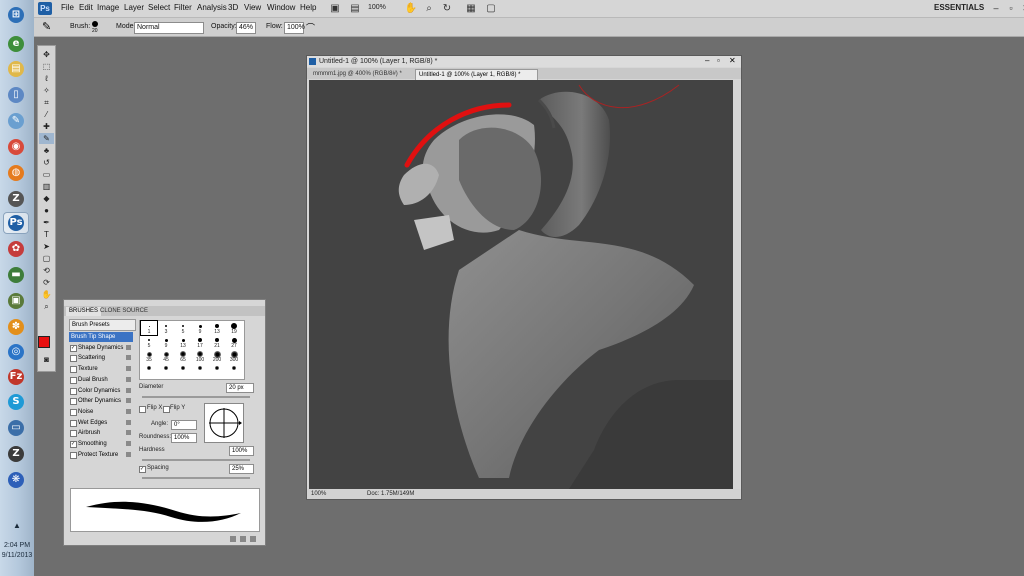  What do you see at coordinates (192, 350) in the screenshot?
I see `brush-tip-grid: 1 3 5 9 13 19 5 9 13 17 21 27 35 45 65 100 200 300` at bounding box center [192, 350].